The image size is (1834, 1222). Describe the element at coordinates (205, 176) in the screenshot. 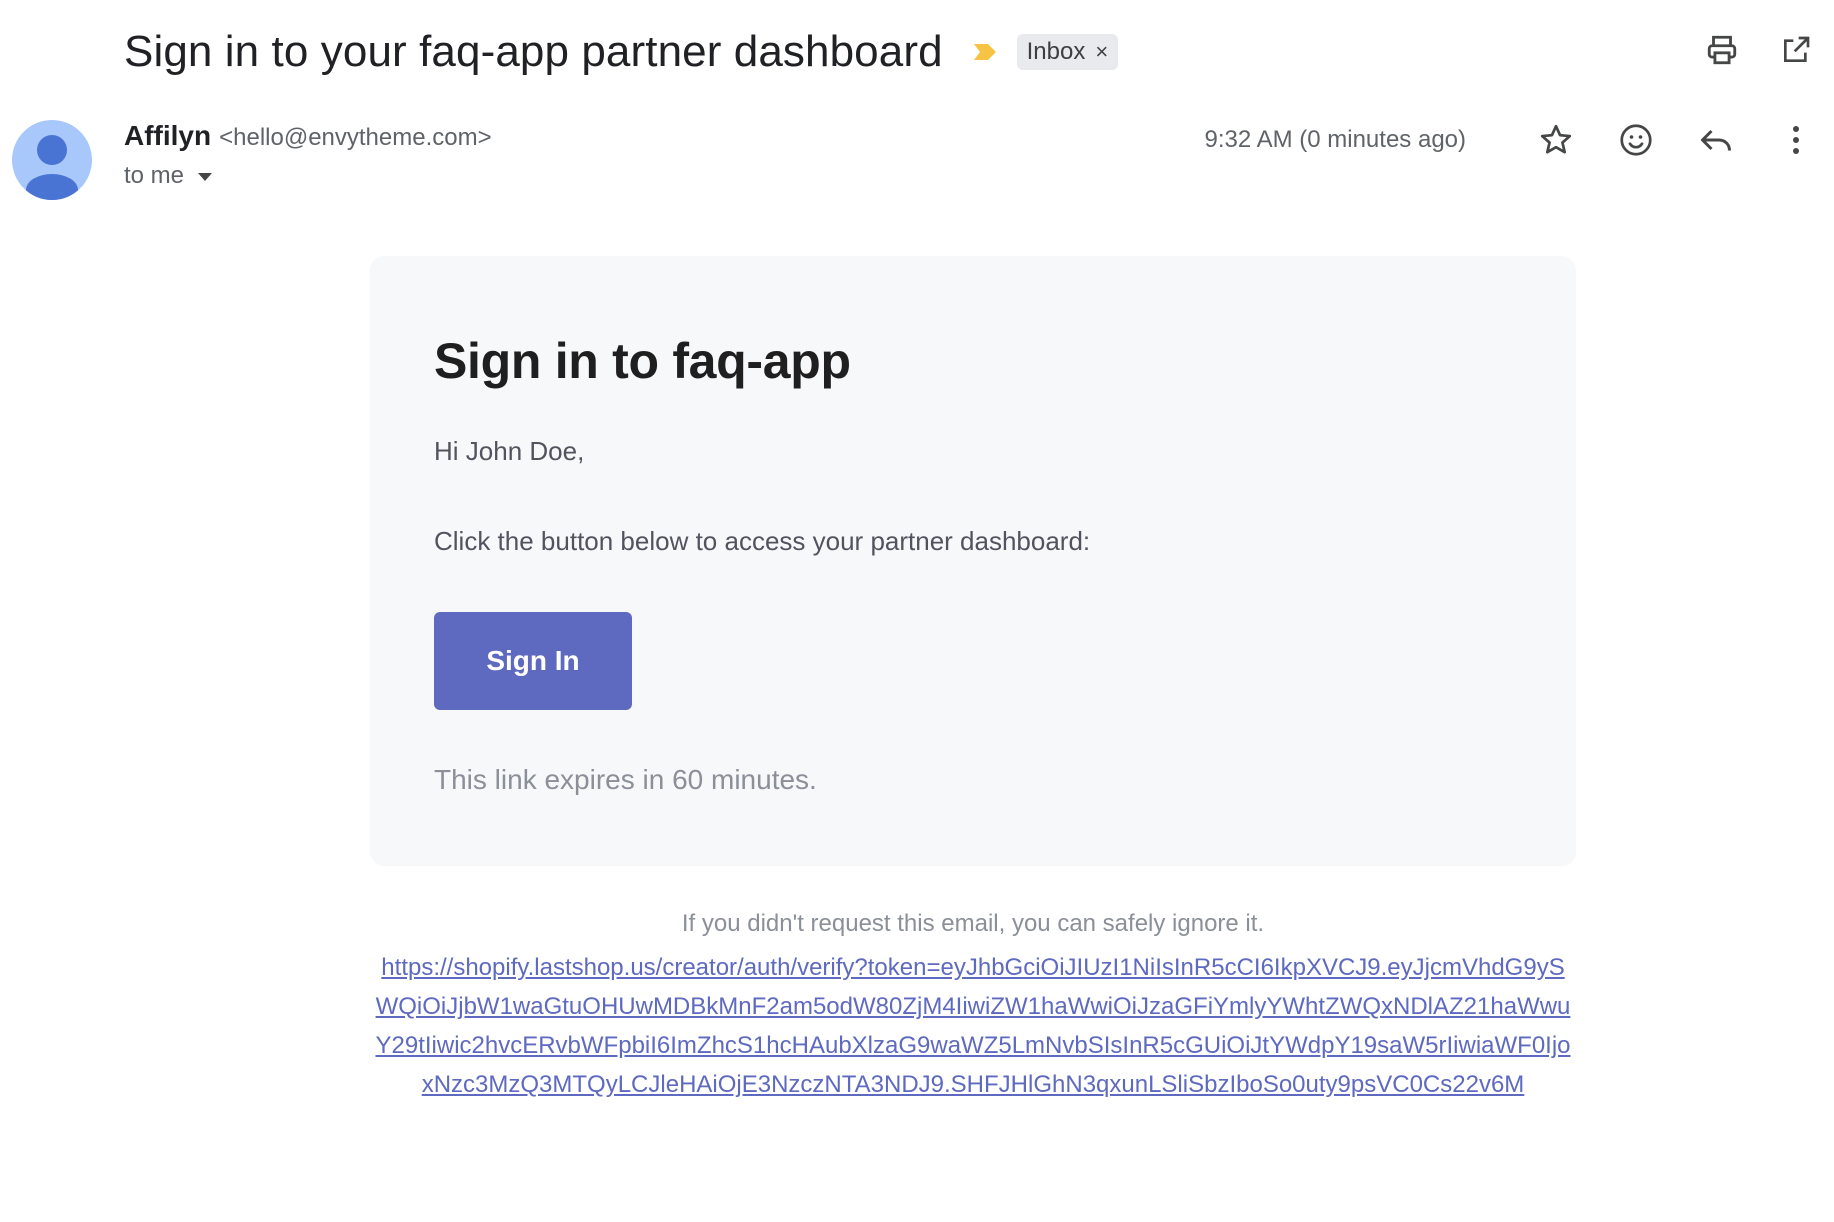

I see `chevron-down-icon` at that location.